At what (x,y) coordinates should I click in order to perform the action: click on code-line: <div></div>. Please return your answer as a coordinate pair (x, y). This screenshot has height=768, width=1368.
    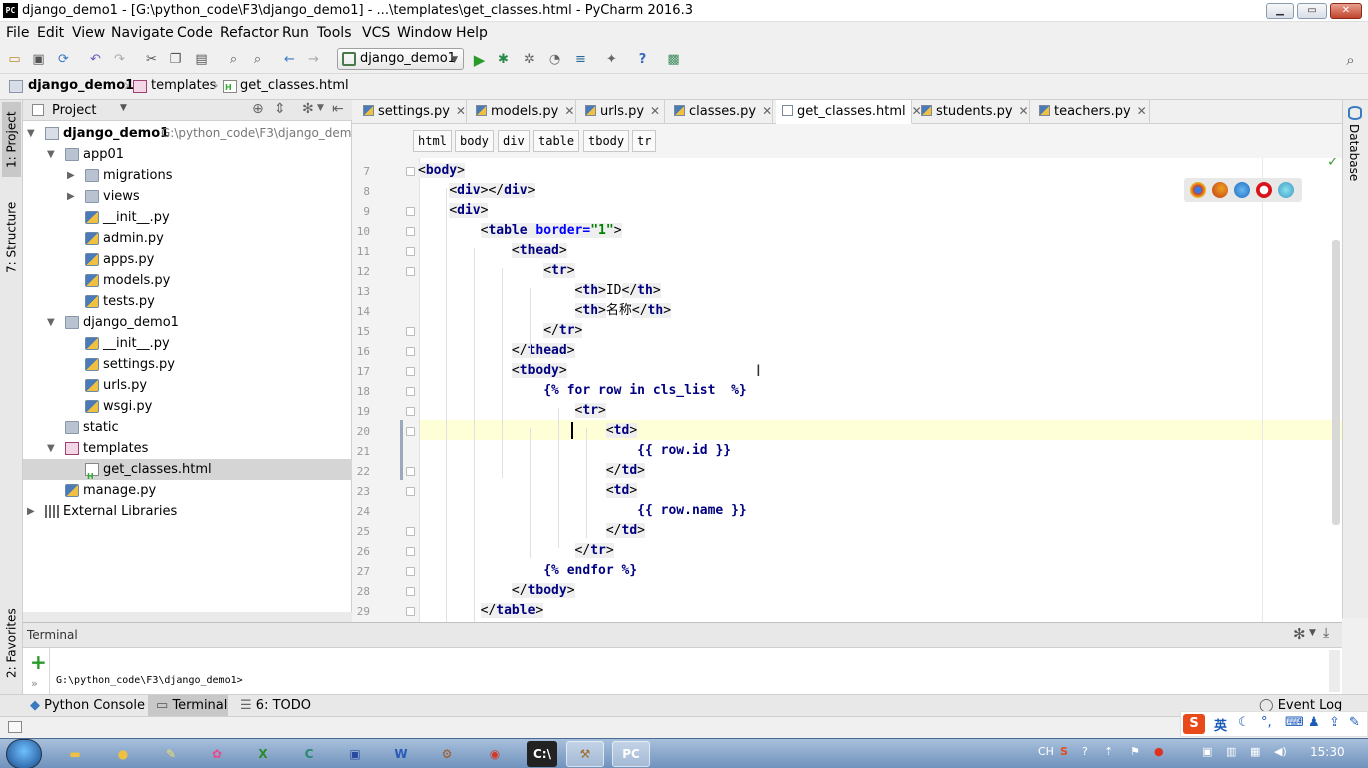
    Looking at the image, I should click on (477, 191).